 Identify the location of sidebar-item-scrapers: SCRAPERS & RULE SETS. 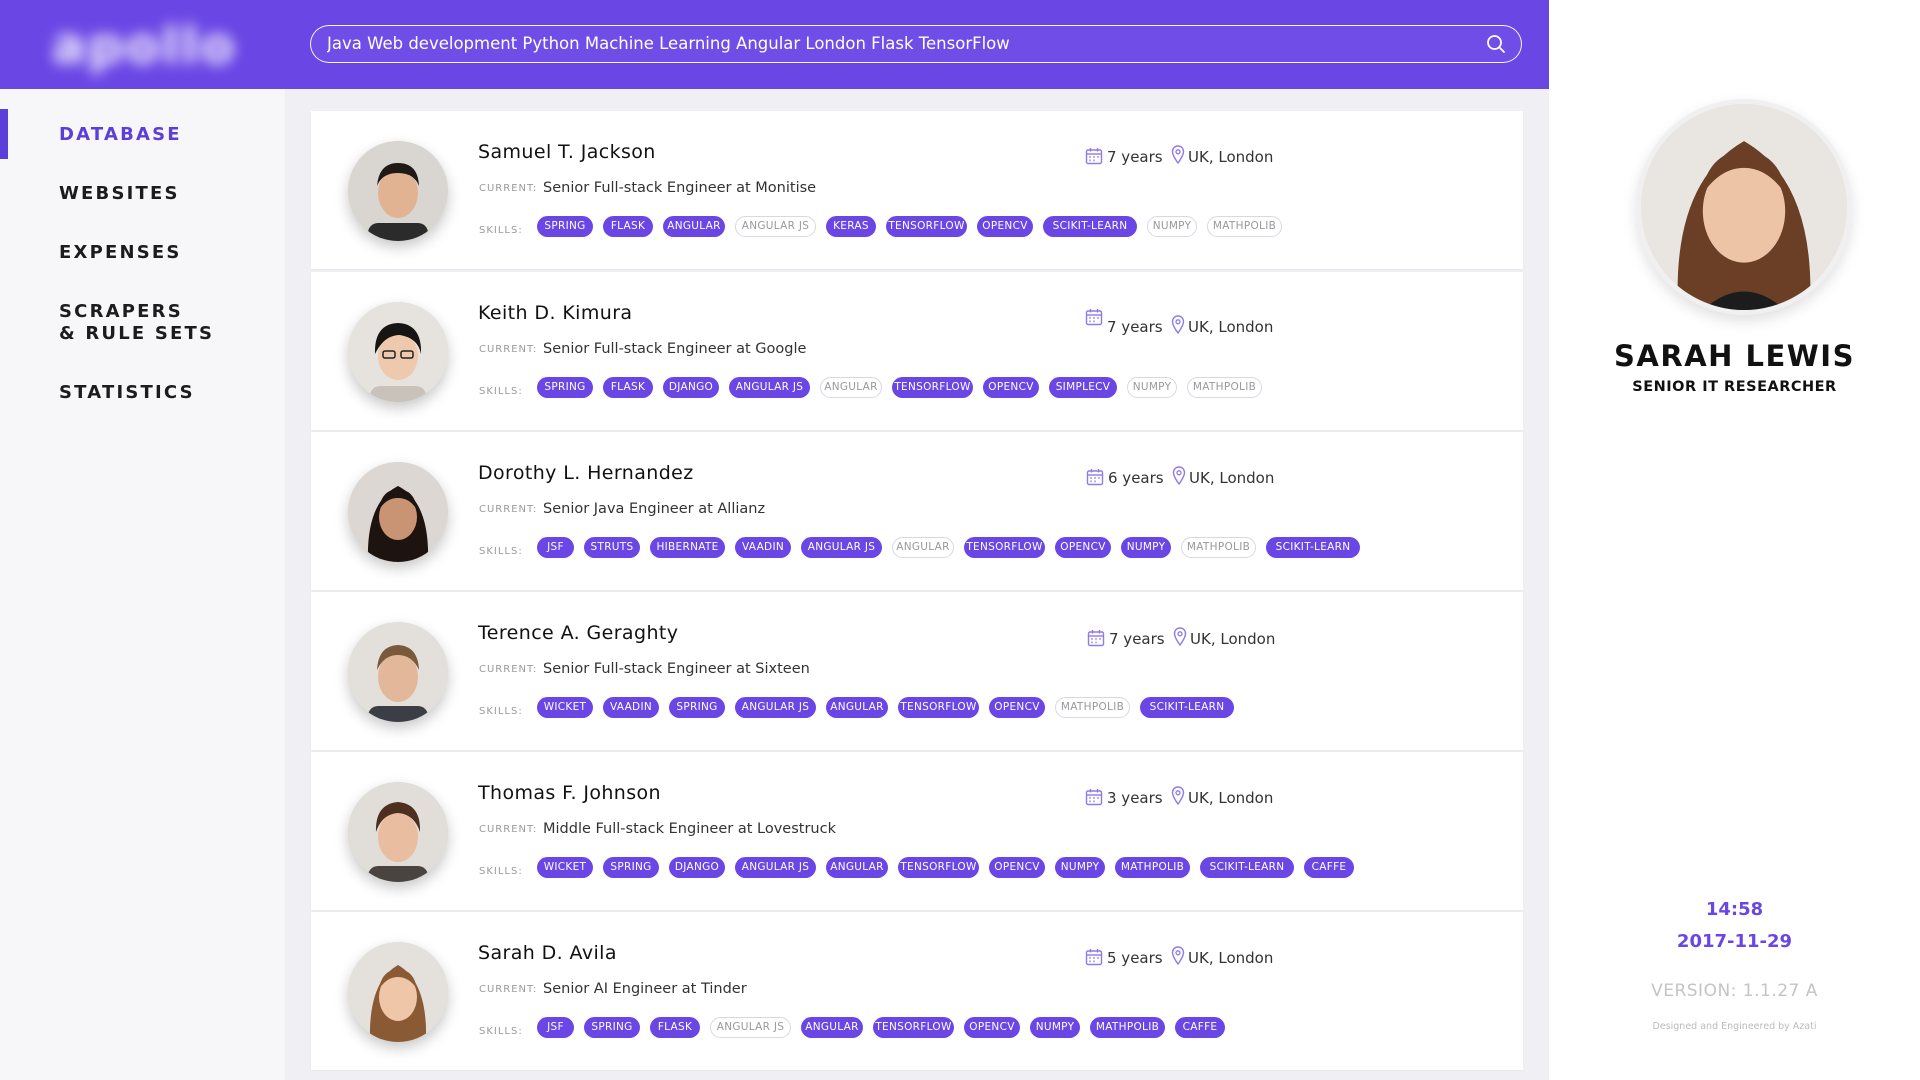
(136, 323).